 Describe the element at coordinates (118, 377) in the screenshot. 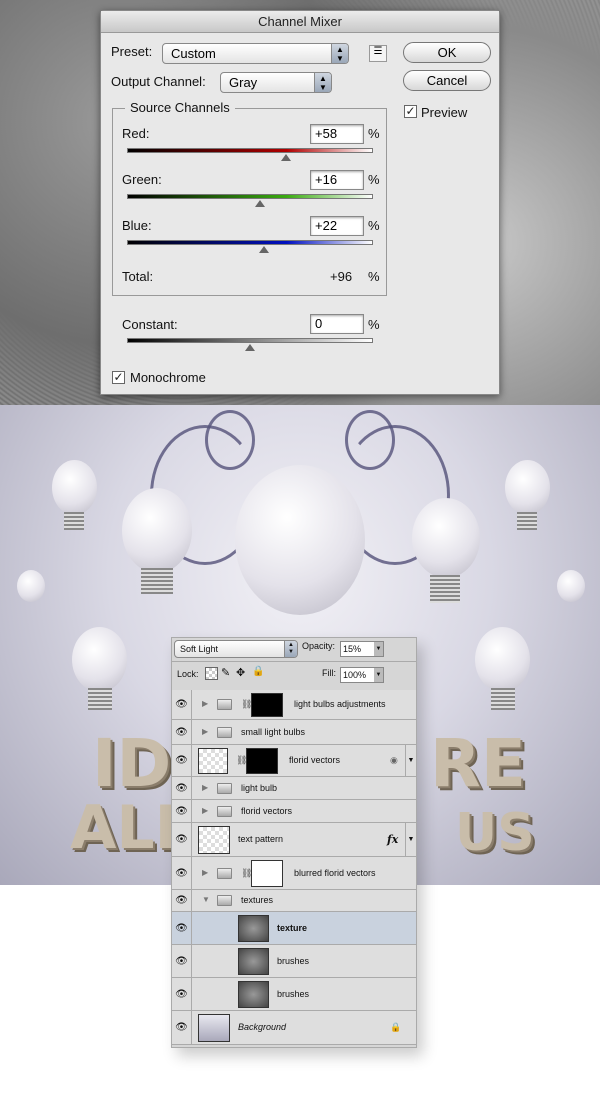

I see `monochrome-checkbox: ✓` at that location.